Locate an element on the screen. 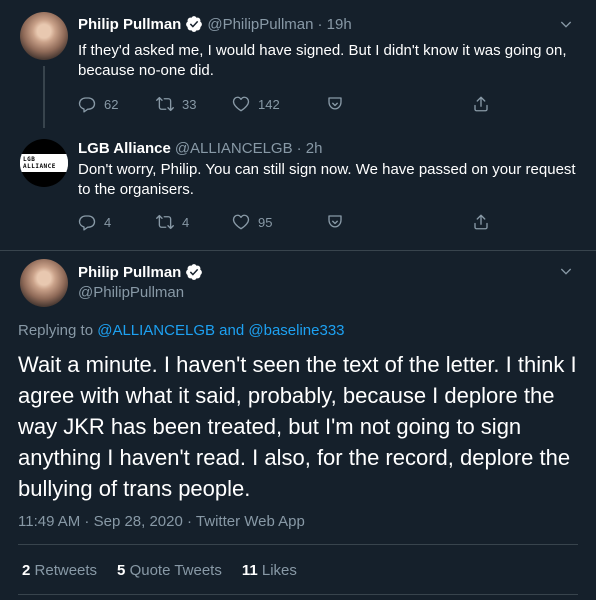  tweet-header: Philip Pullman @PhilipPullman · 19h is located at coordinates (215, 24).